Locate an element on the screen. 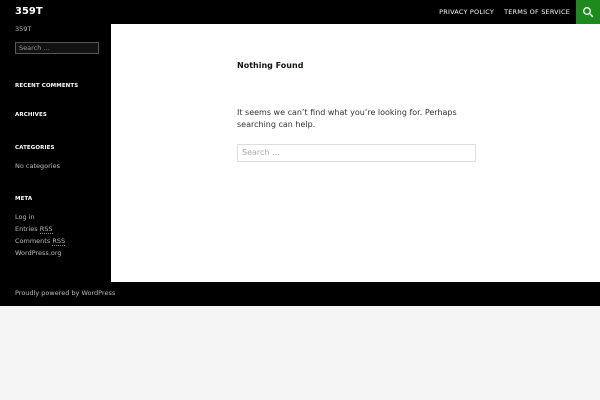 The image size is (600, 400). no-categories-text: No categories is located at coordinates (37, 166).